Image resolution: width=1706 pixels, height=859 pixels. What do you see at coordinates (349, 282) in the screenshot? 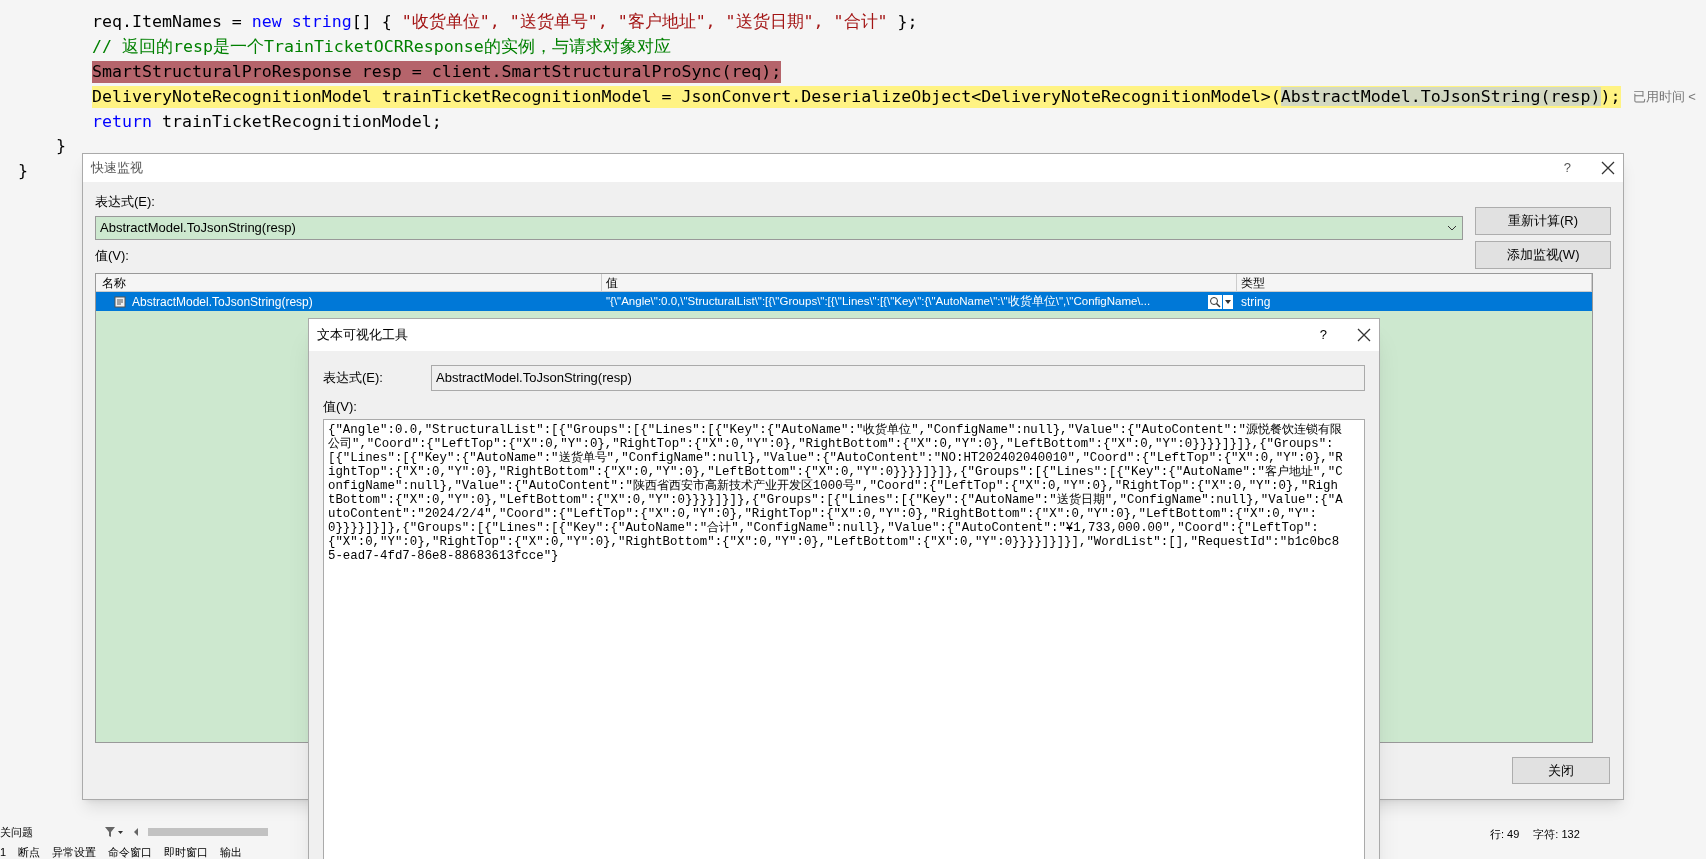
I see `column-header: 名称` at bounding box center [349, 282].